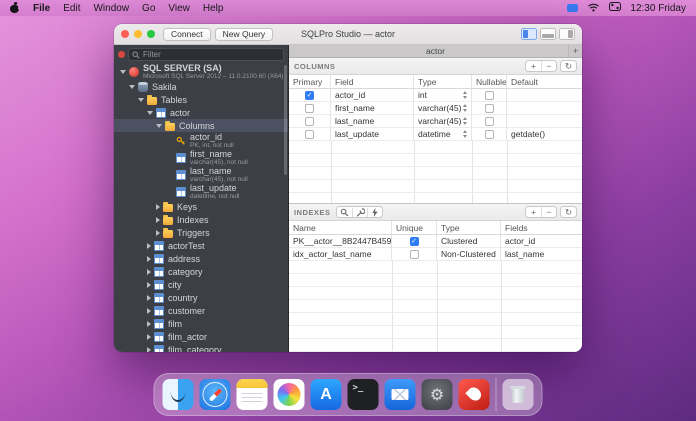  What do you see at coordinates (201, 125) in the screenshot?
I see `tree-item-columns: Columns` at bounding box center [201, 125].